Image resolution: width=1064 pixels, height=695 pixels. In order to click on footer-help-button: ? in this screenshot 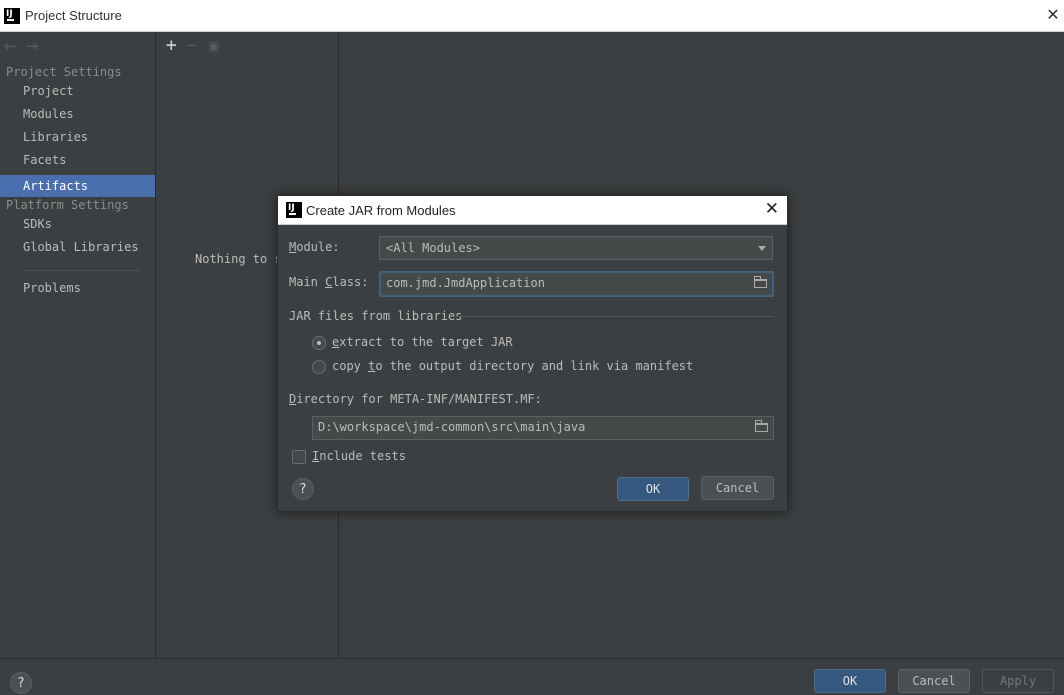, I will do `click(21, 683)`.